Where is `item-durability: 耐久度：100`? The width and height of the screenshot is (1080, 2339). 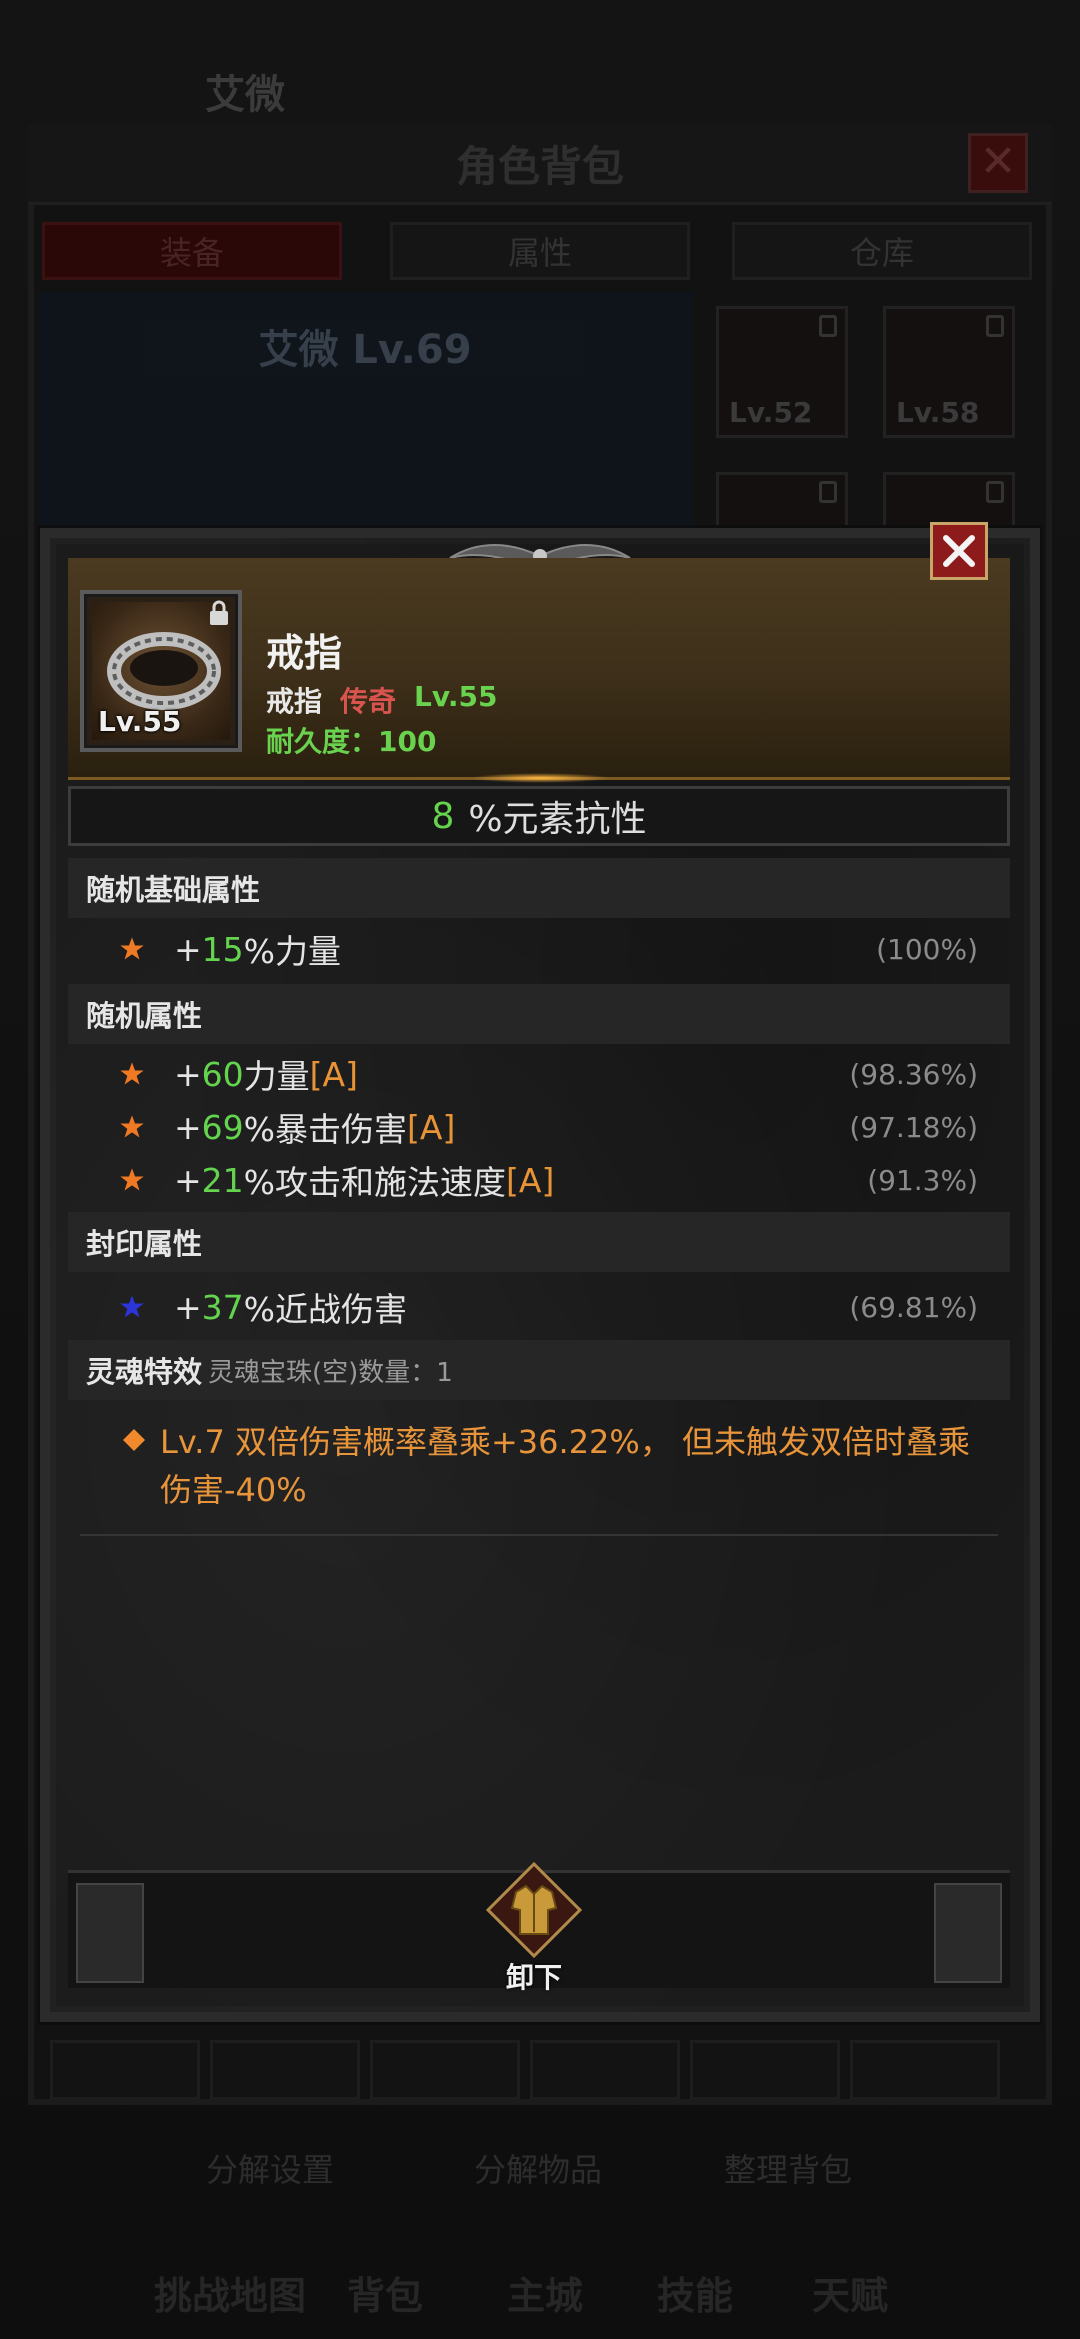 item-durability: 耐久度：100 is located at coordinates (351, 741).